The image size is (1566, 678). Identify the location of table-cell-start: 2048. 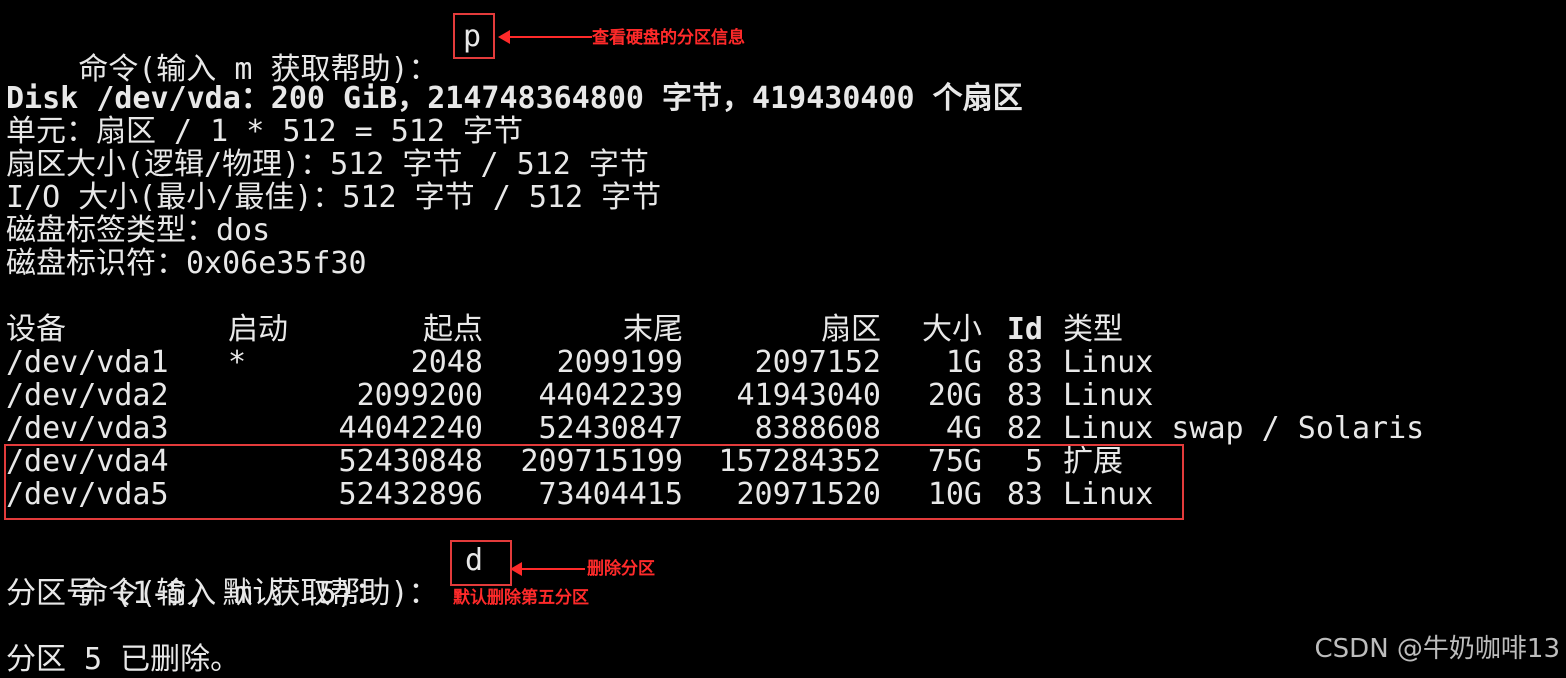
(446, 362).